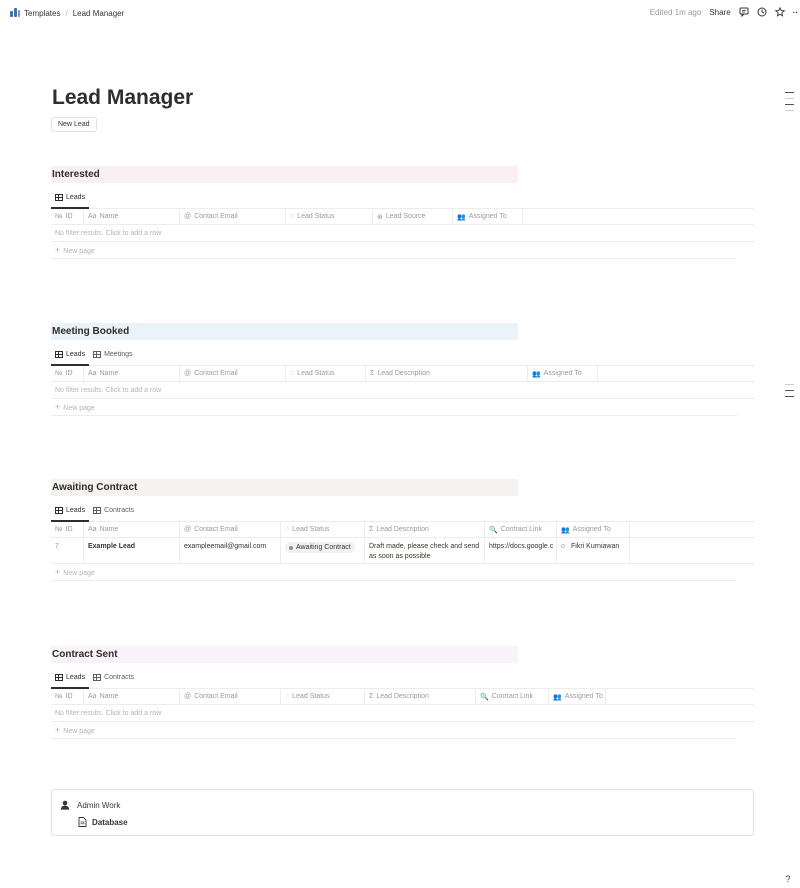 The width and height of the screenshot is (800, 888). What do you see at coordinates (402, 357) in the screenshot?
I see `view-tabs: Leads Meetings` at bounding box center [402, 357].